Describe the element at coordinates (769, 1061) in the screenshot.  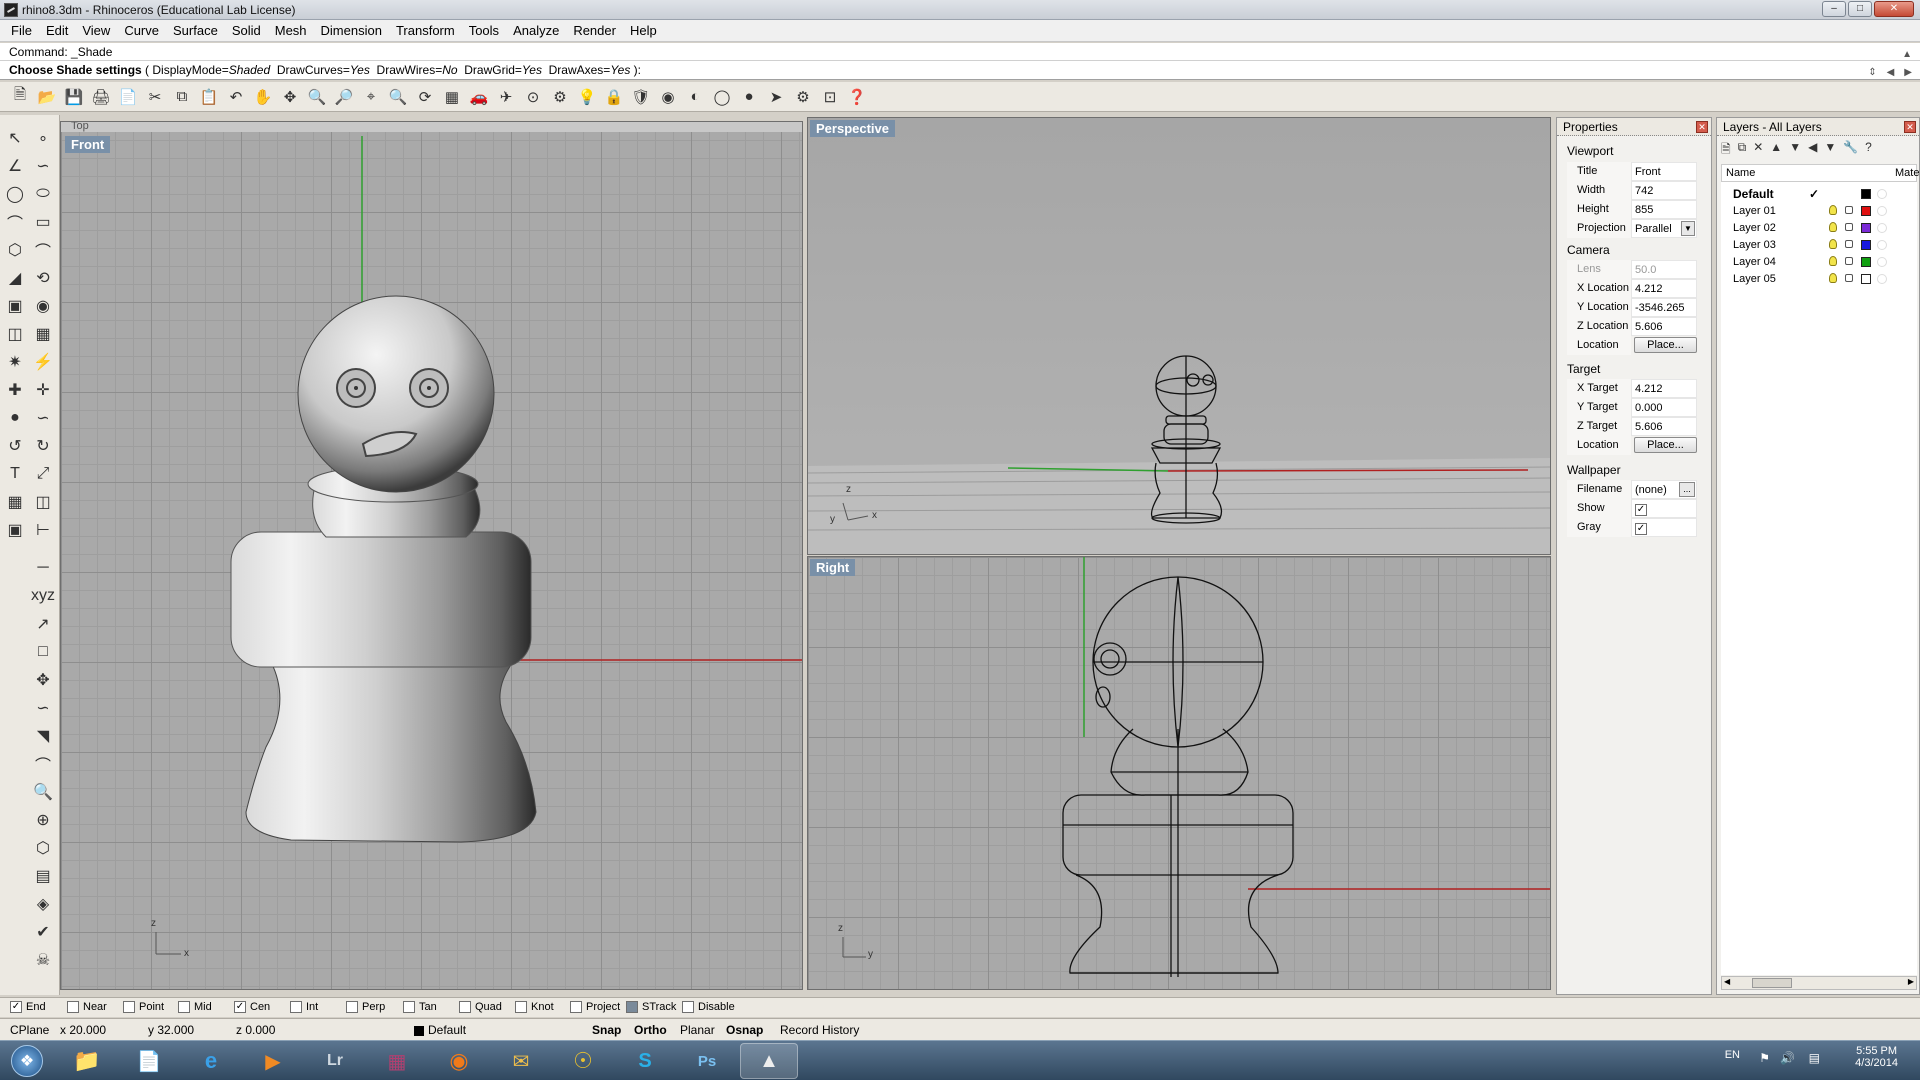
I see `taskbar-rhino: ▲` at that location.